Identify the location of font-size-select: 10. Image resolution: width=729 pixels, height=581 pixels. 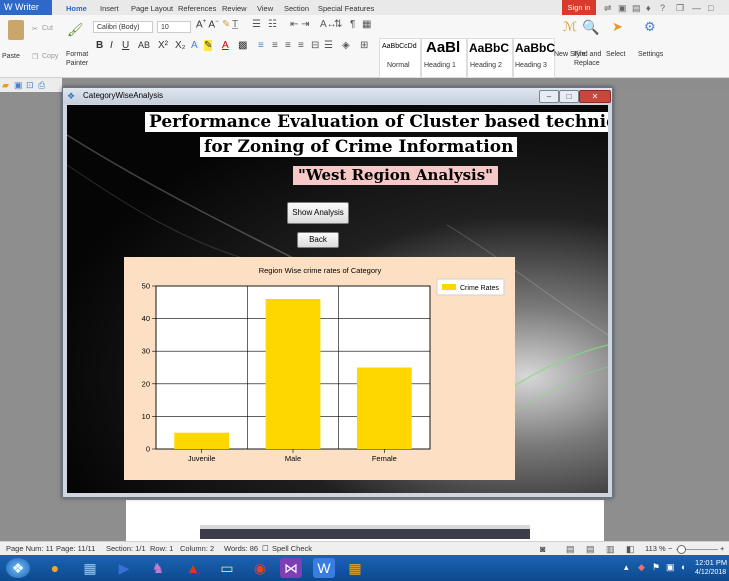
(174, 27).